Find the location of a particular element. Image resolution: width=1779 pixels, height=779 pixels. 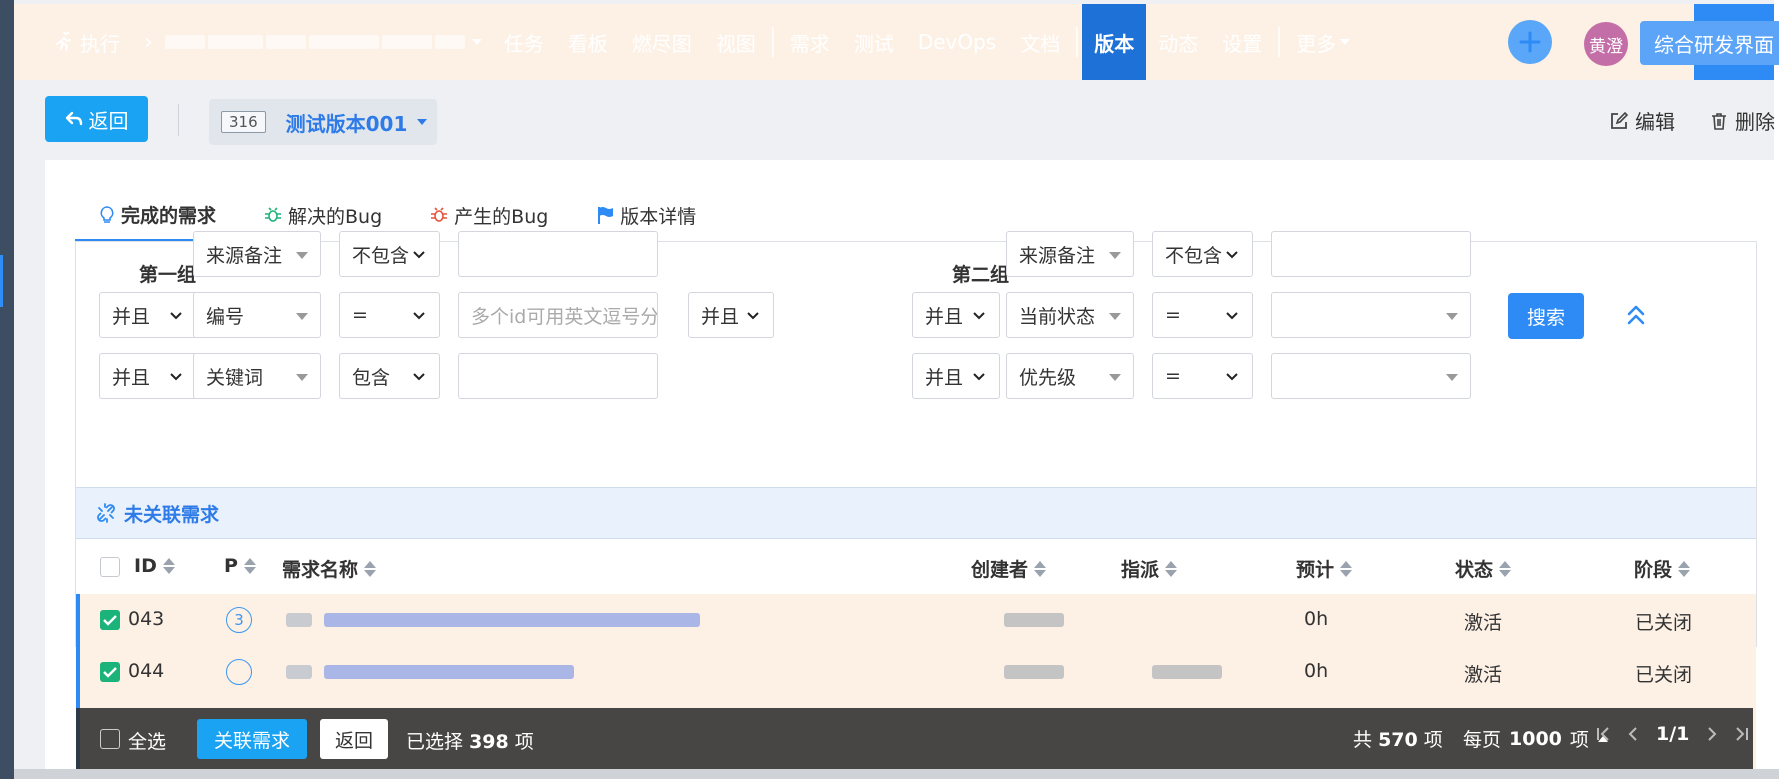

select-value: 关键词 is located at coordinates (235, 377).